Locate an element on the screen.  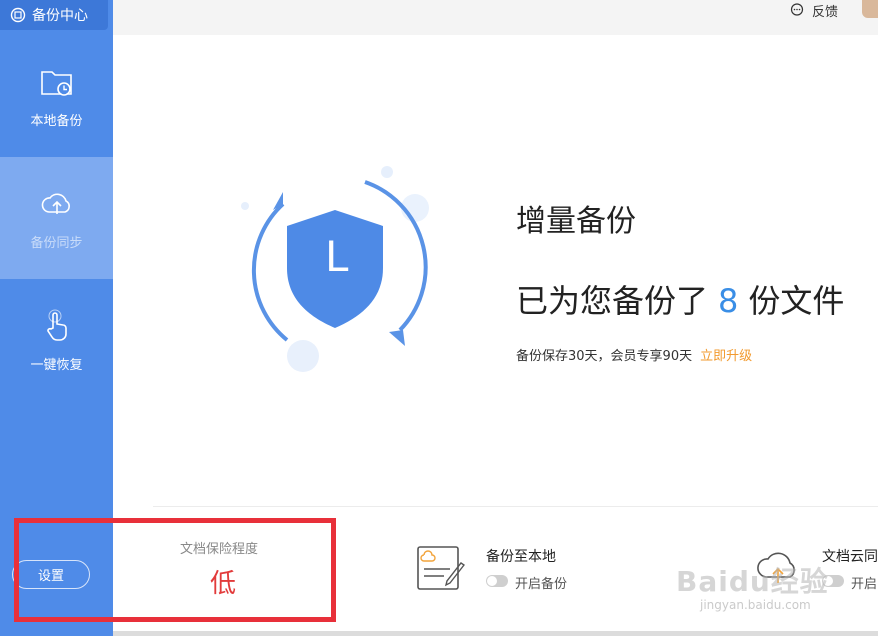
brand-label: 备份中心 is located at coordinates (60, 16).